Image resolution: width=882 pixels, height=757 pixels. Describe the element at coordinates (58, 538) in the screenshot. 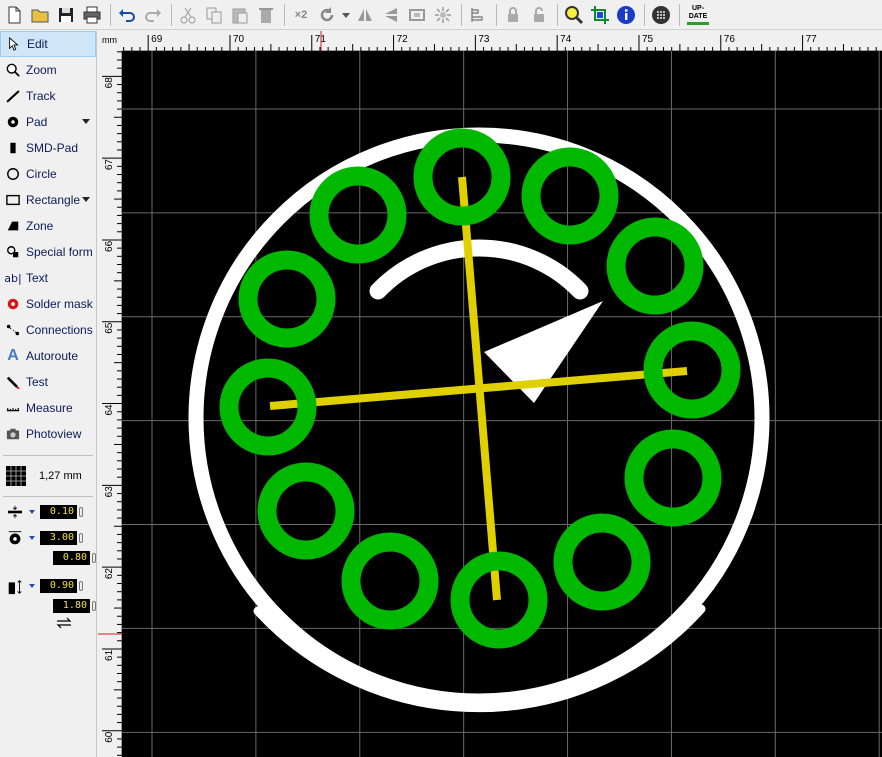

I see `pad-outer-field: 3.00` at that location.